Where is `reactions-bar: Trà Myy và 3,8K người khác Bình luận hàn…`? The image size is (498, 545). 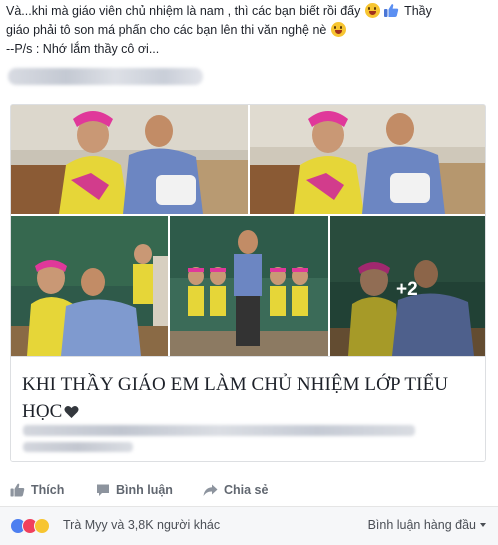
reactions-bar: Trà Myy và 3,8K người khác Bình luận hàn… is located at coordinates (249, 526).